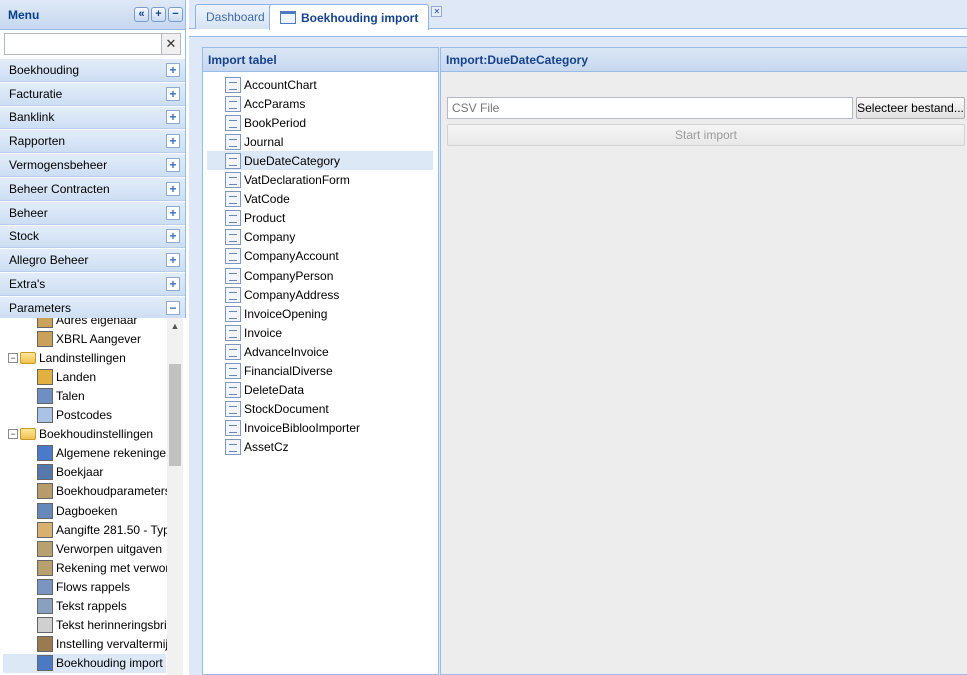  What do you see at coordinates (175, 415) in the screenshot?
I see `scroll-thumb` at bounding box center [175, 415].